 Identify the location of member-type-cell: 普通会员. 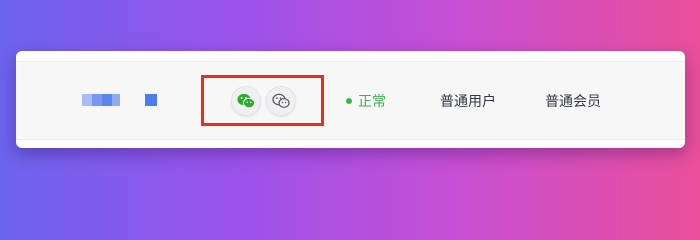
(573, 102).